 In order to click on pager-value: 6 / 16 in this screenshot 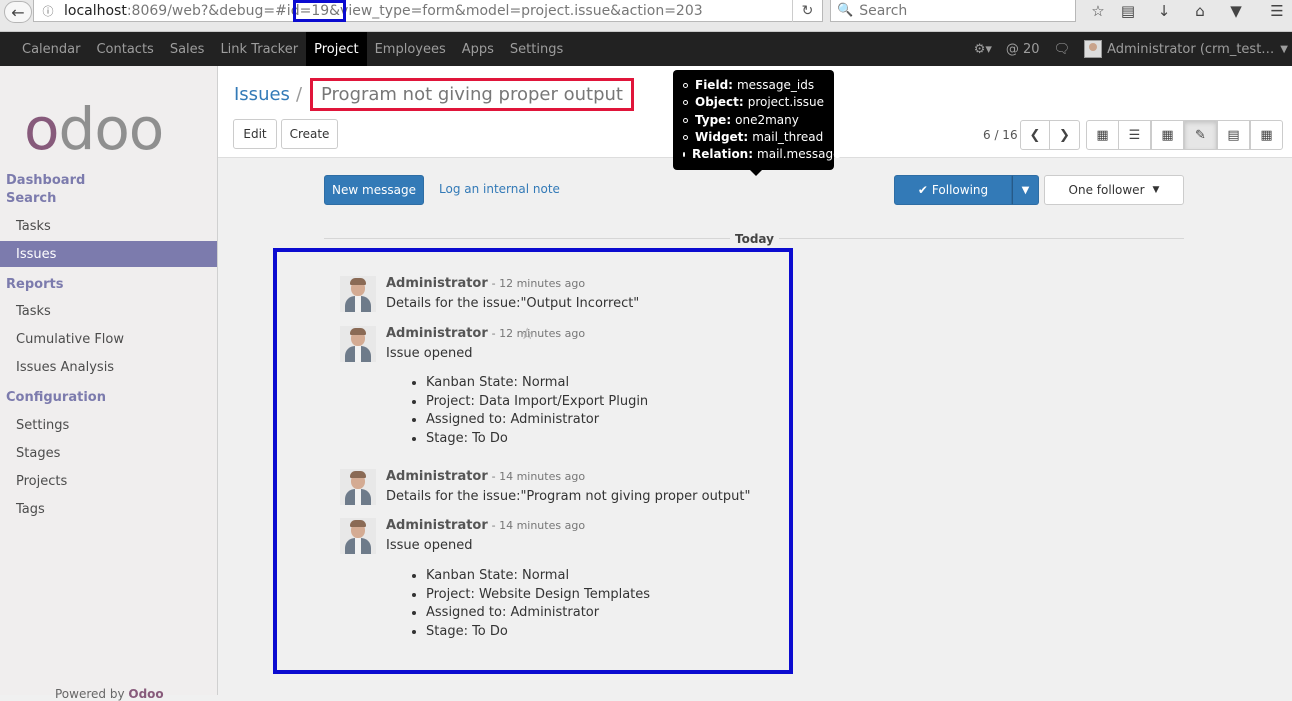, I will do `click(1000, 135)`.